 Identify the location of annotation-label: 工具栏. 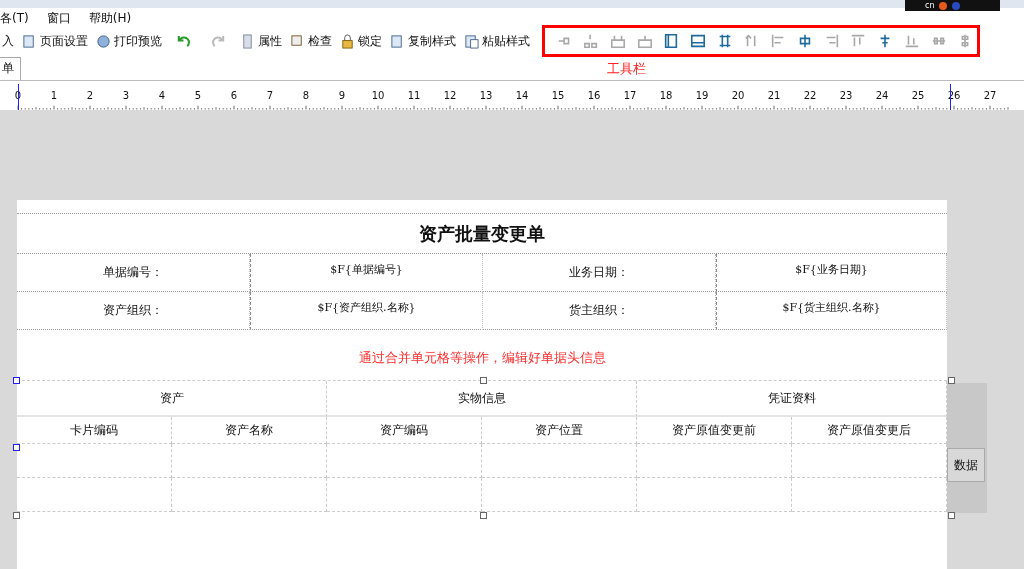
(626, 69).